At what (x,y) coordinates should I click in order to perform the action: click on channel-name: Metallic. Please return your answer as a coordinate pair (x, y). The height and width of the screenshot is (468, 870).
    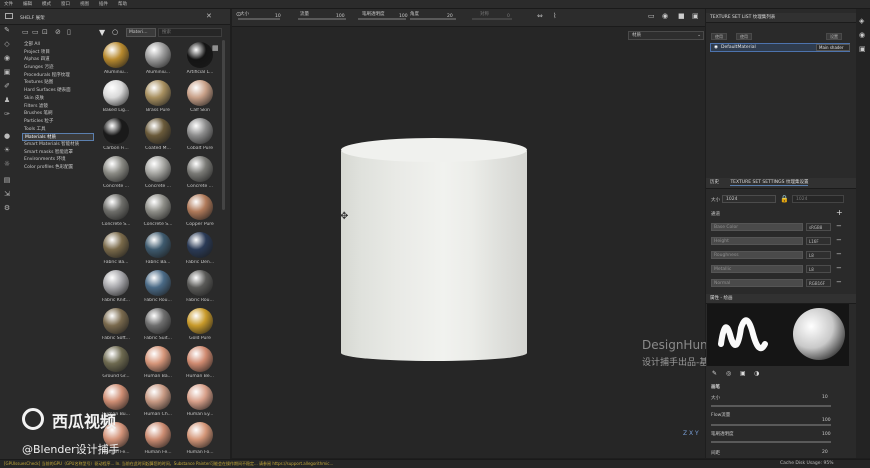
    Looking at the image, I should click on (757, 269).